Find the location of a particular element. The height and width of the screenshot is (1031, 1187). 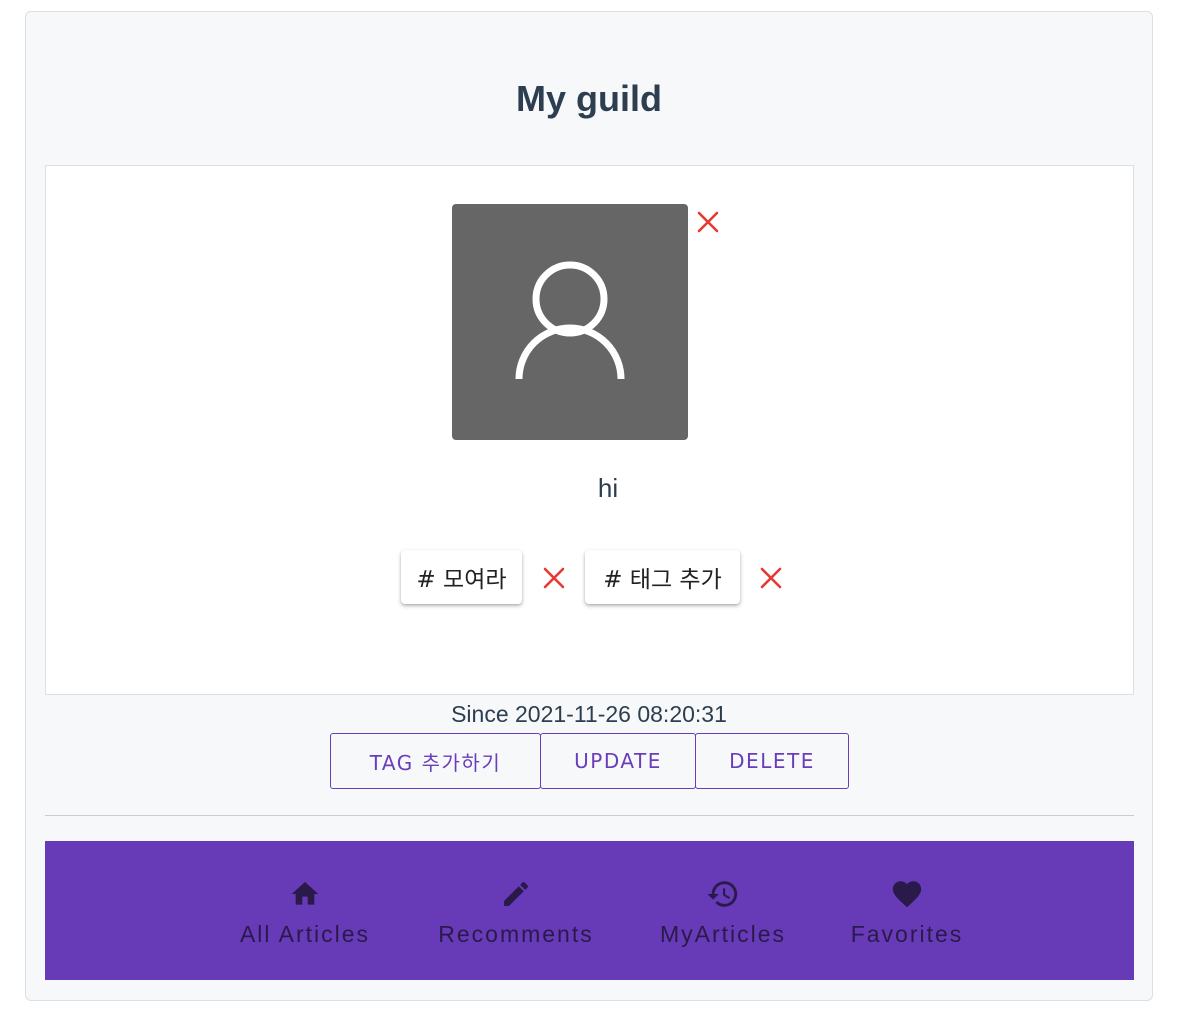

divider is located at coordinates (589, 815).